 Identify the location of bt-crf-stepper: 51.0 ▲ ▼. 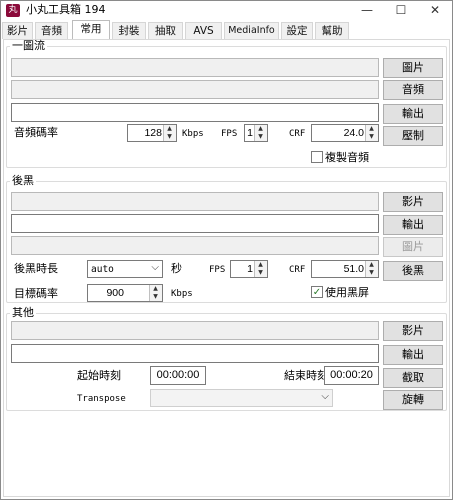
(345, 269).